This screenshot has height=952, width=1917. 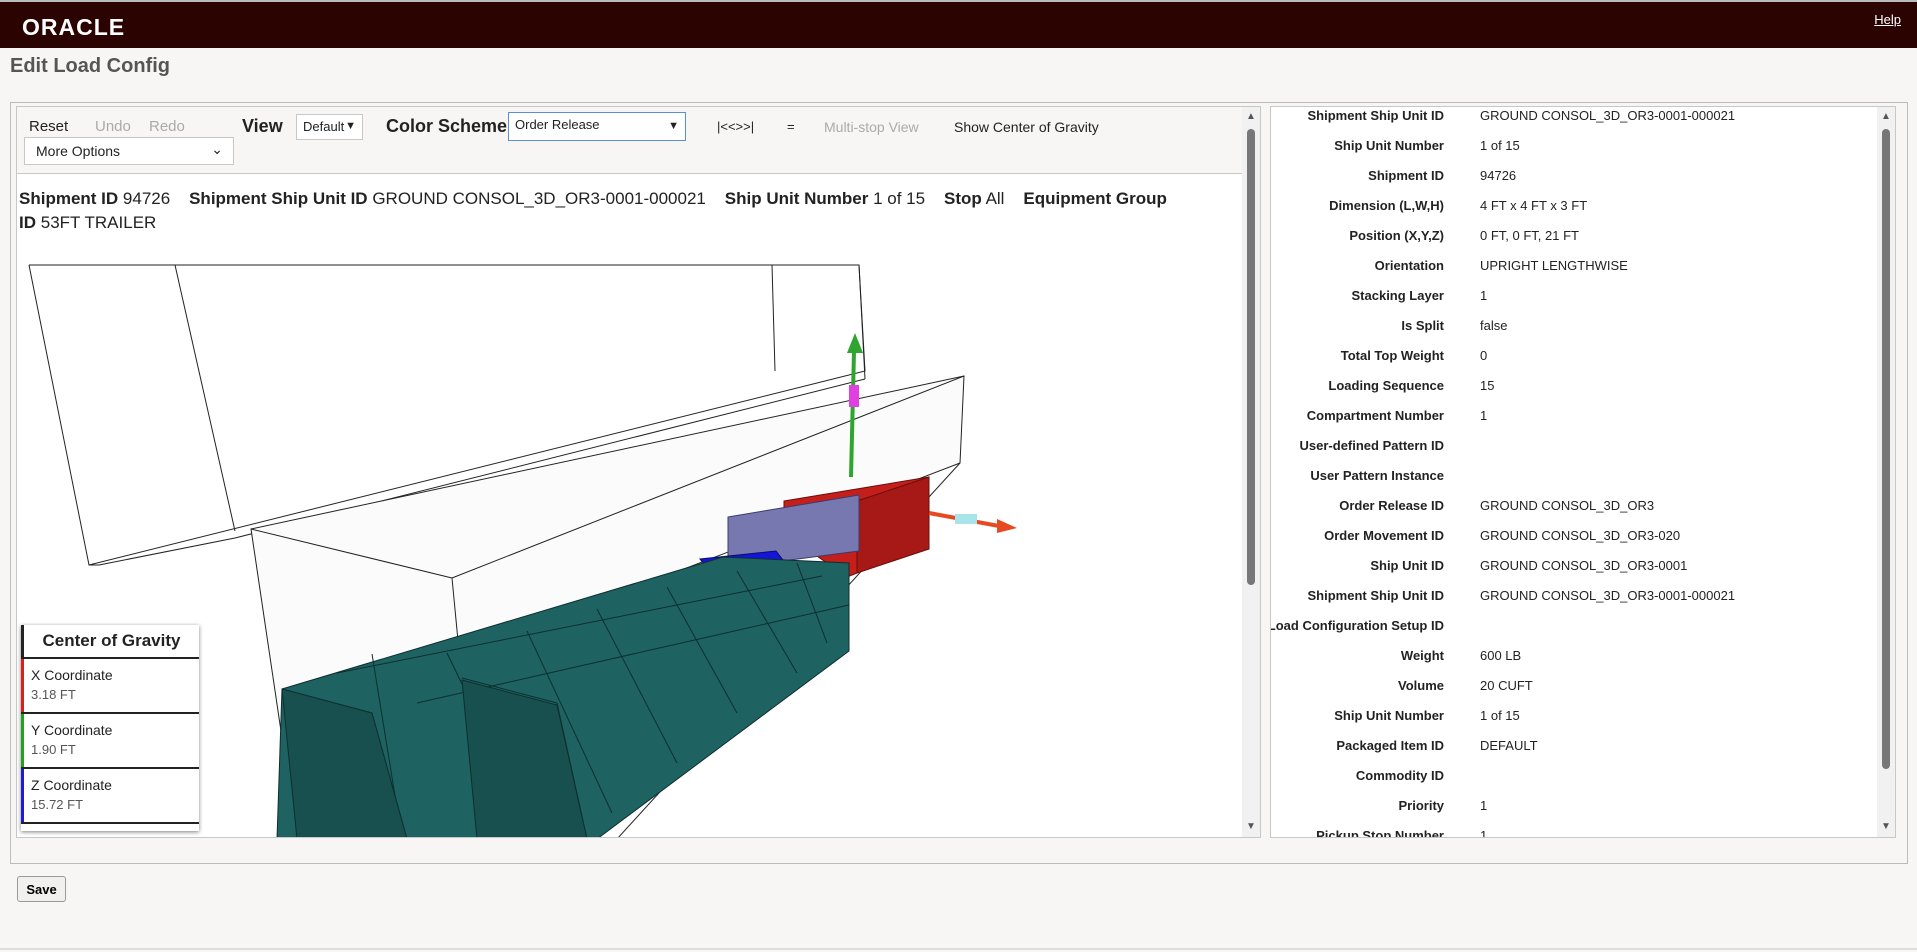 What do you see at coordinates (1384, 535) in the screenshot?
I see `detail-label: Order Movement ID` at bounding box center [1384, 535].